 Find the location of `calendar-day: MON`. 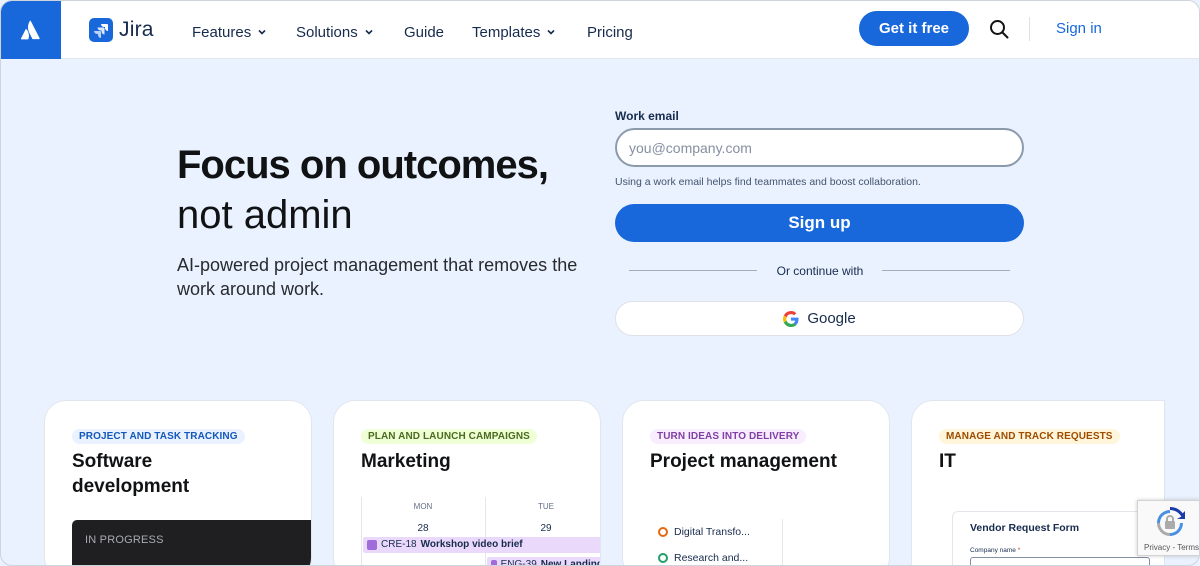

calendar-day: MON is located at coordinates (423, 506).